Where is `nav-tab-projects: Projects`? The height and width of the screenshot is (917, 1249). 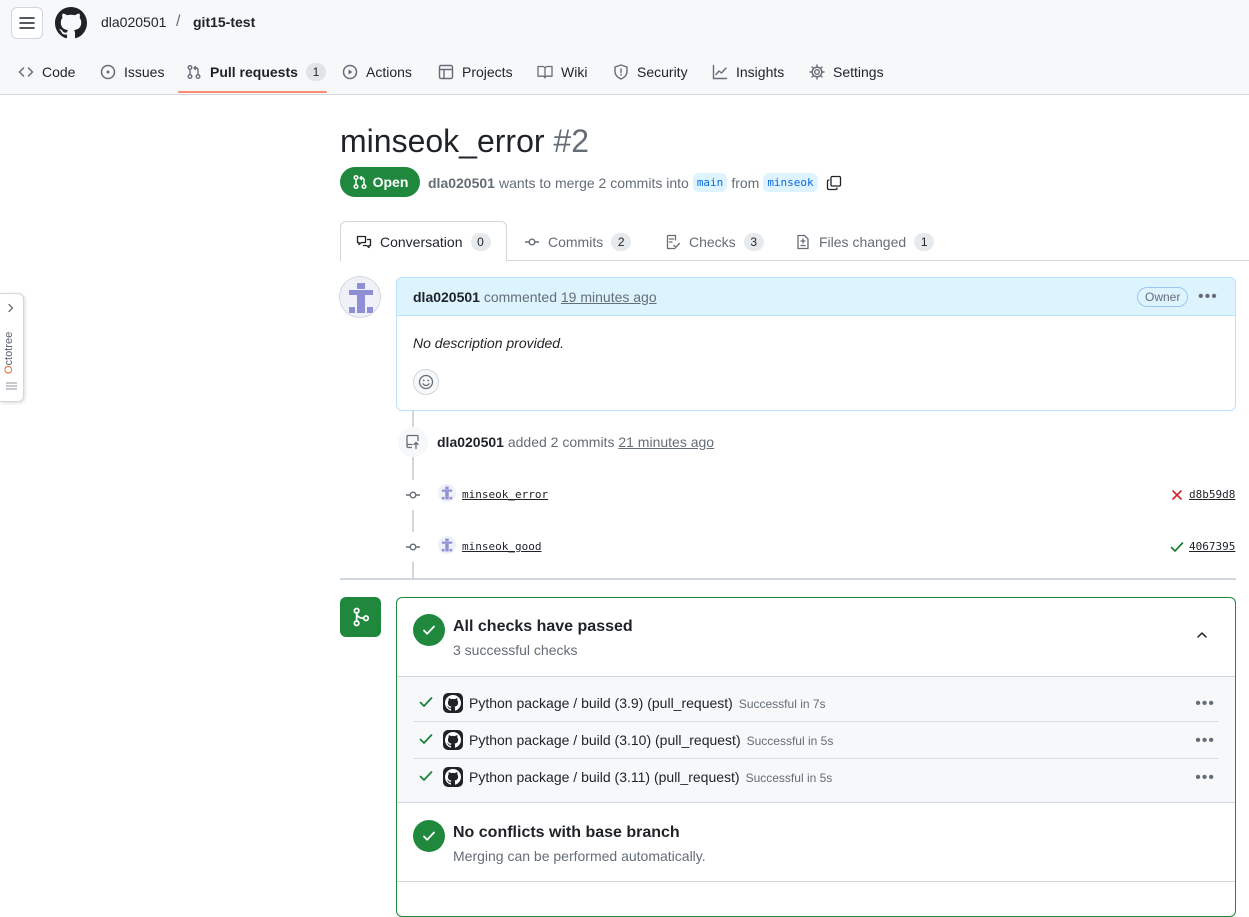
nav-tab-projects: Projects is located at coordinates (475, 72).